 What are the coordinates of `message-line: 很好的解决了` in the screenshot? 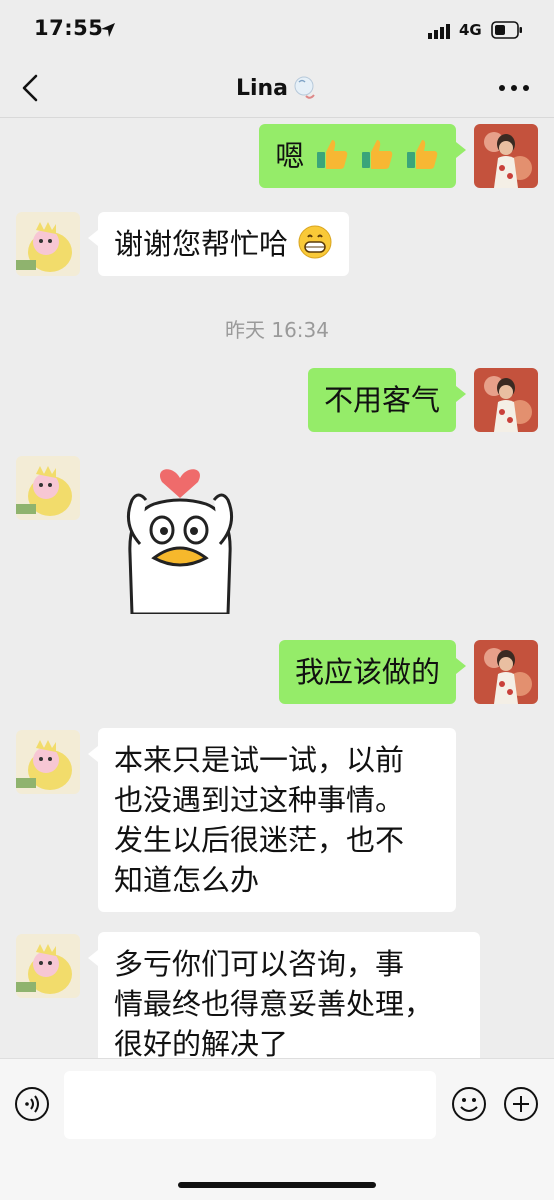 It's located at (201, 1042).